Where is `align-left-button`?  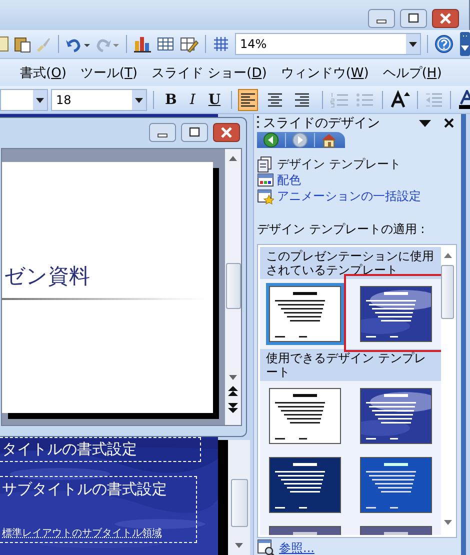
align-left-button is located at coordinates (248, 99).